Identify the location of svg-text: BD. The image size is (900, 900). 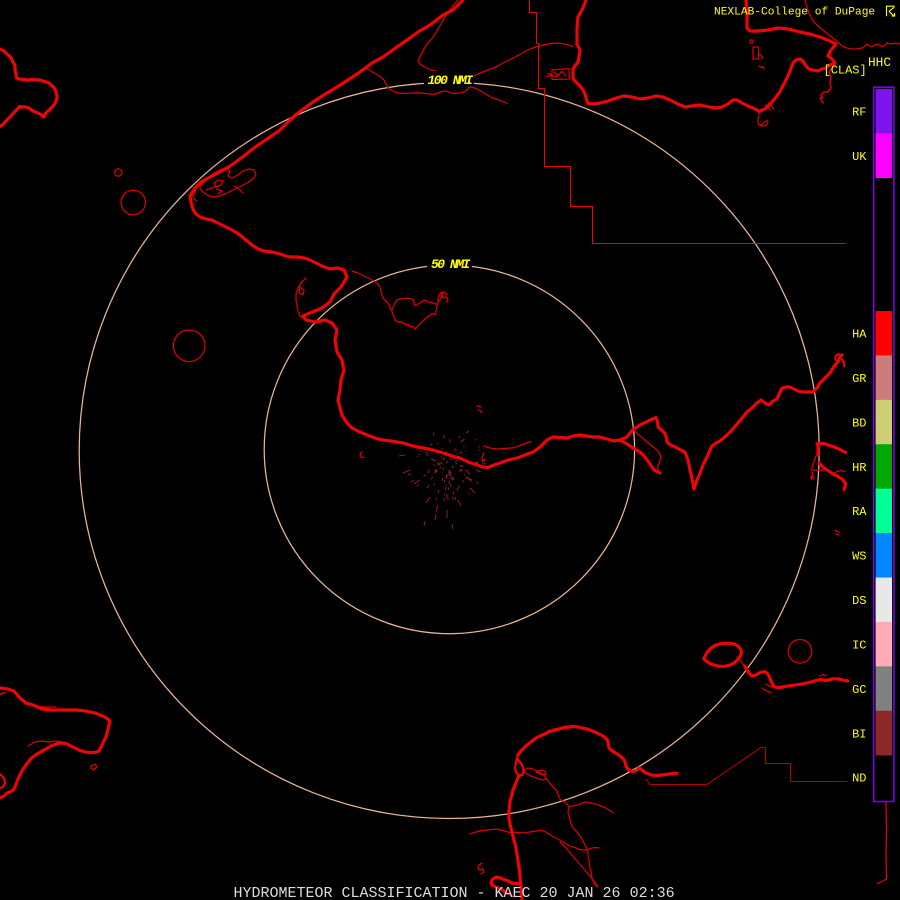
(859, 423).